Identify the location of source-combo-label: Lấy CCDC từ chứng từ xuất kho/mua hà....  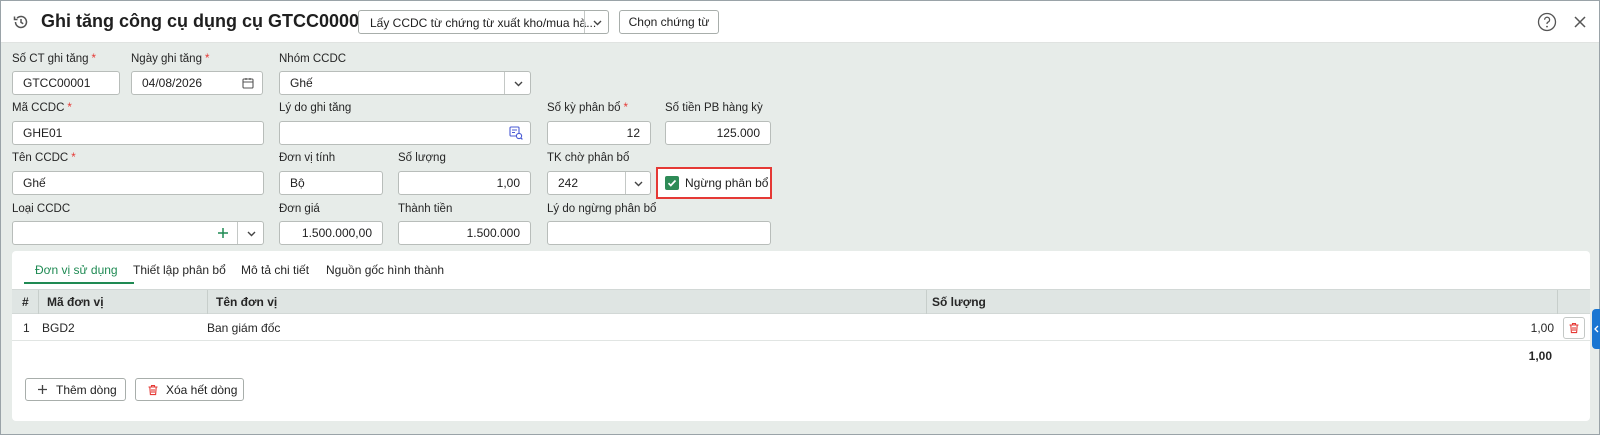
(483, 23).